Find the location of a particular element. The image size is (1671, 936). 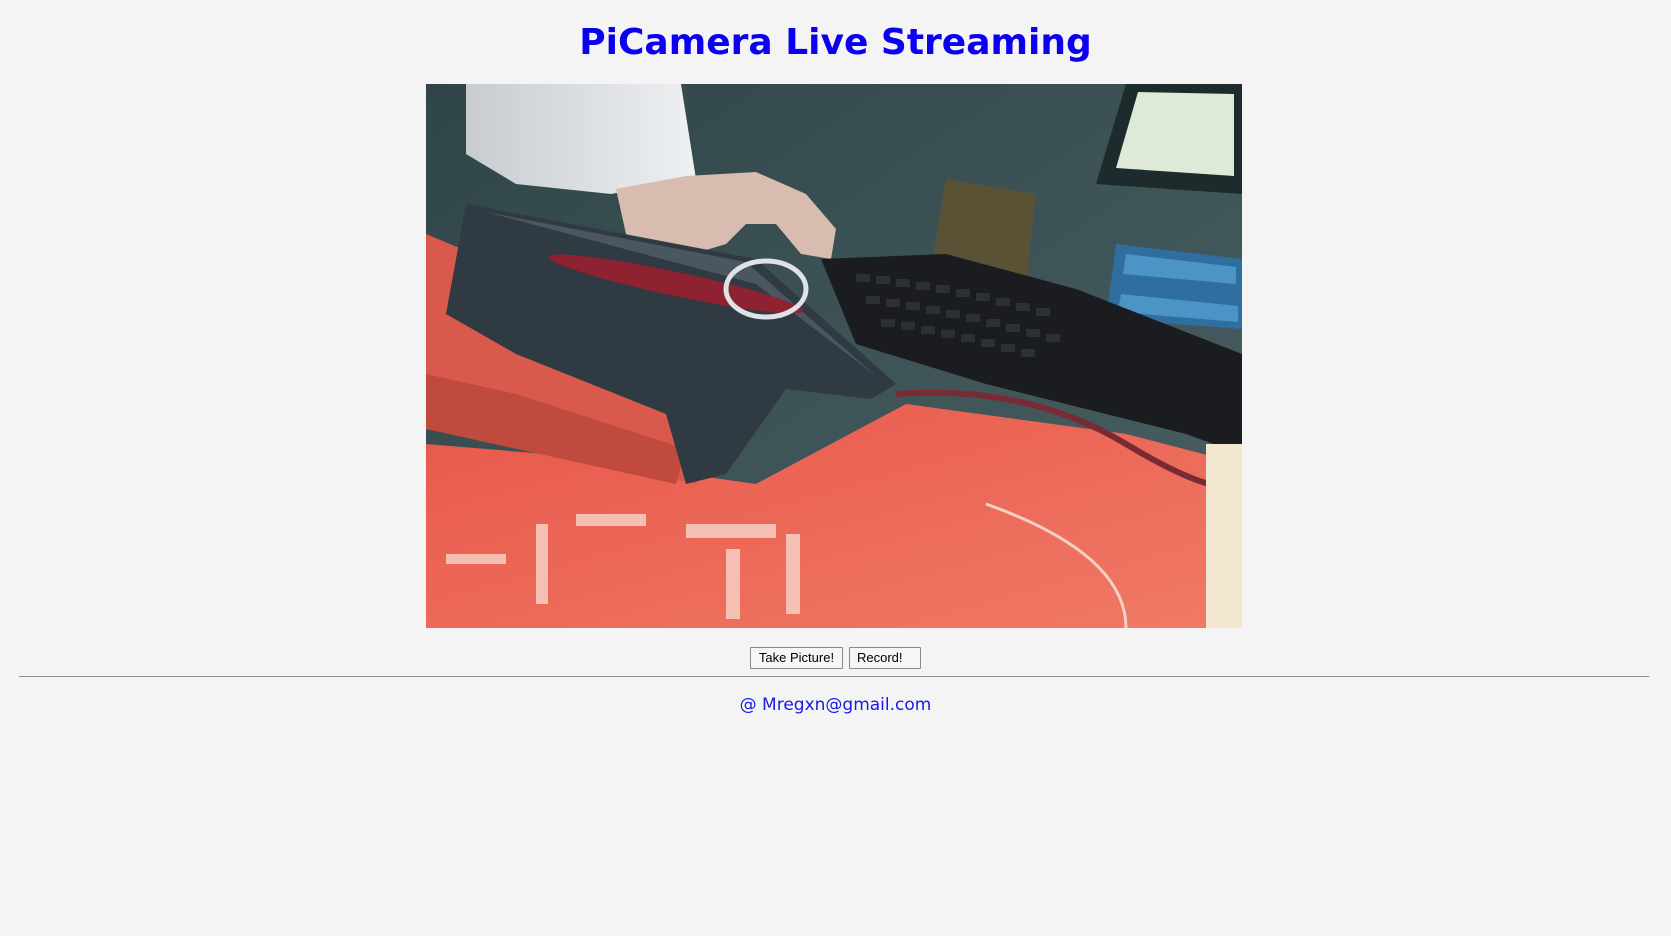

page-title: PiCamera Live Streaming is located at coordinates (835, 42).